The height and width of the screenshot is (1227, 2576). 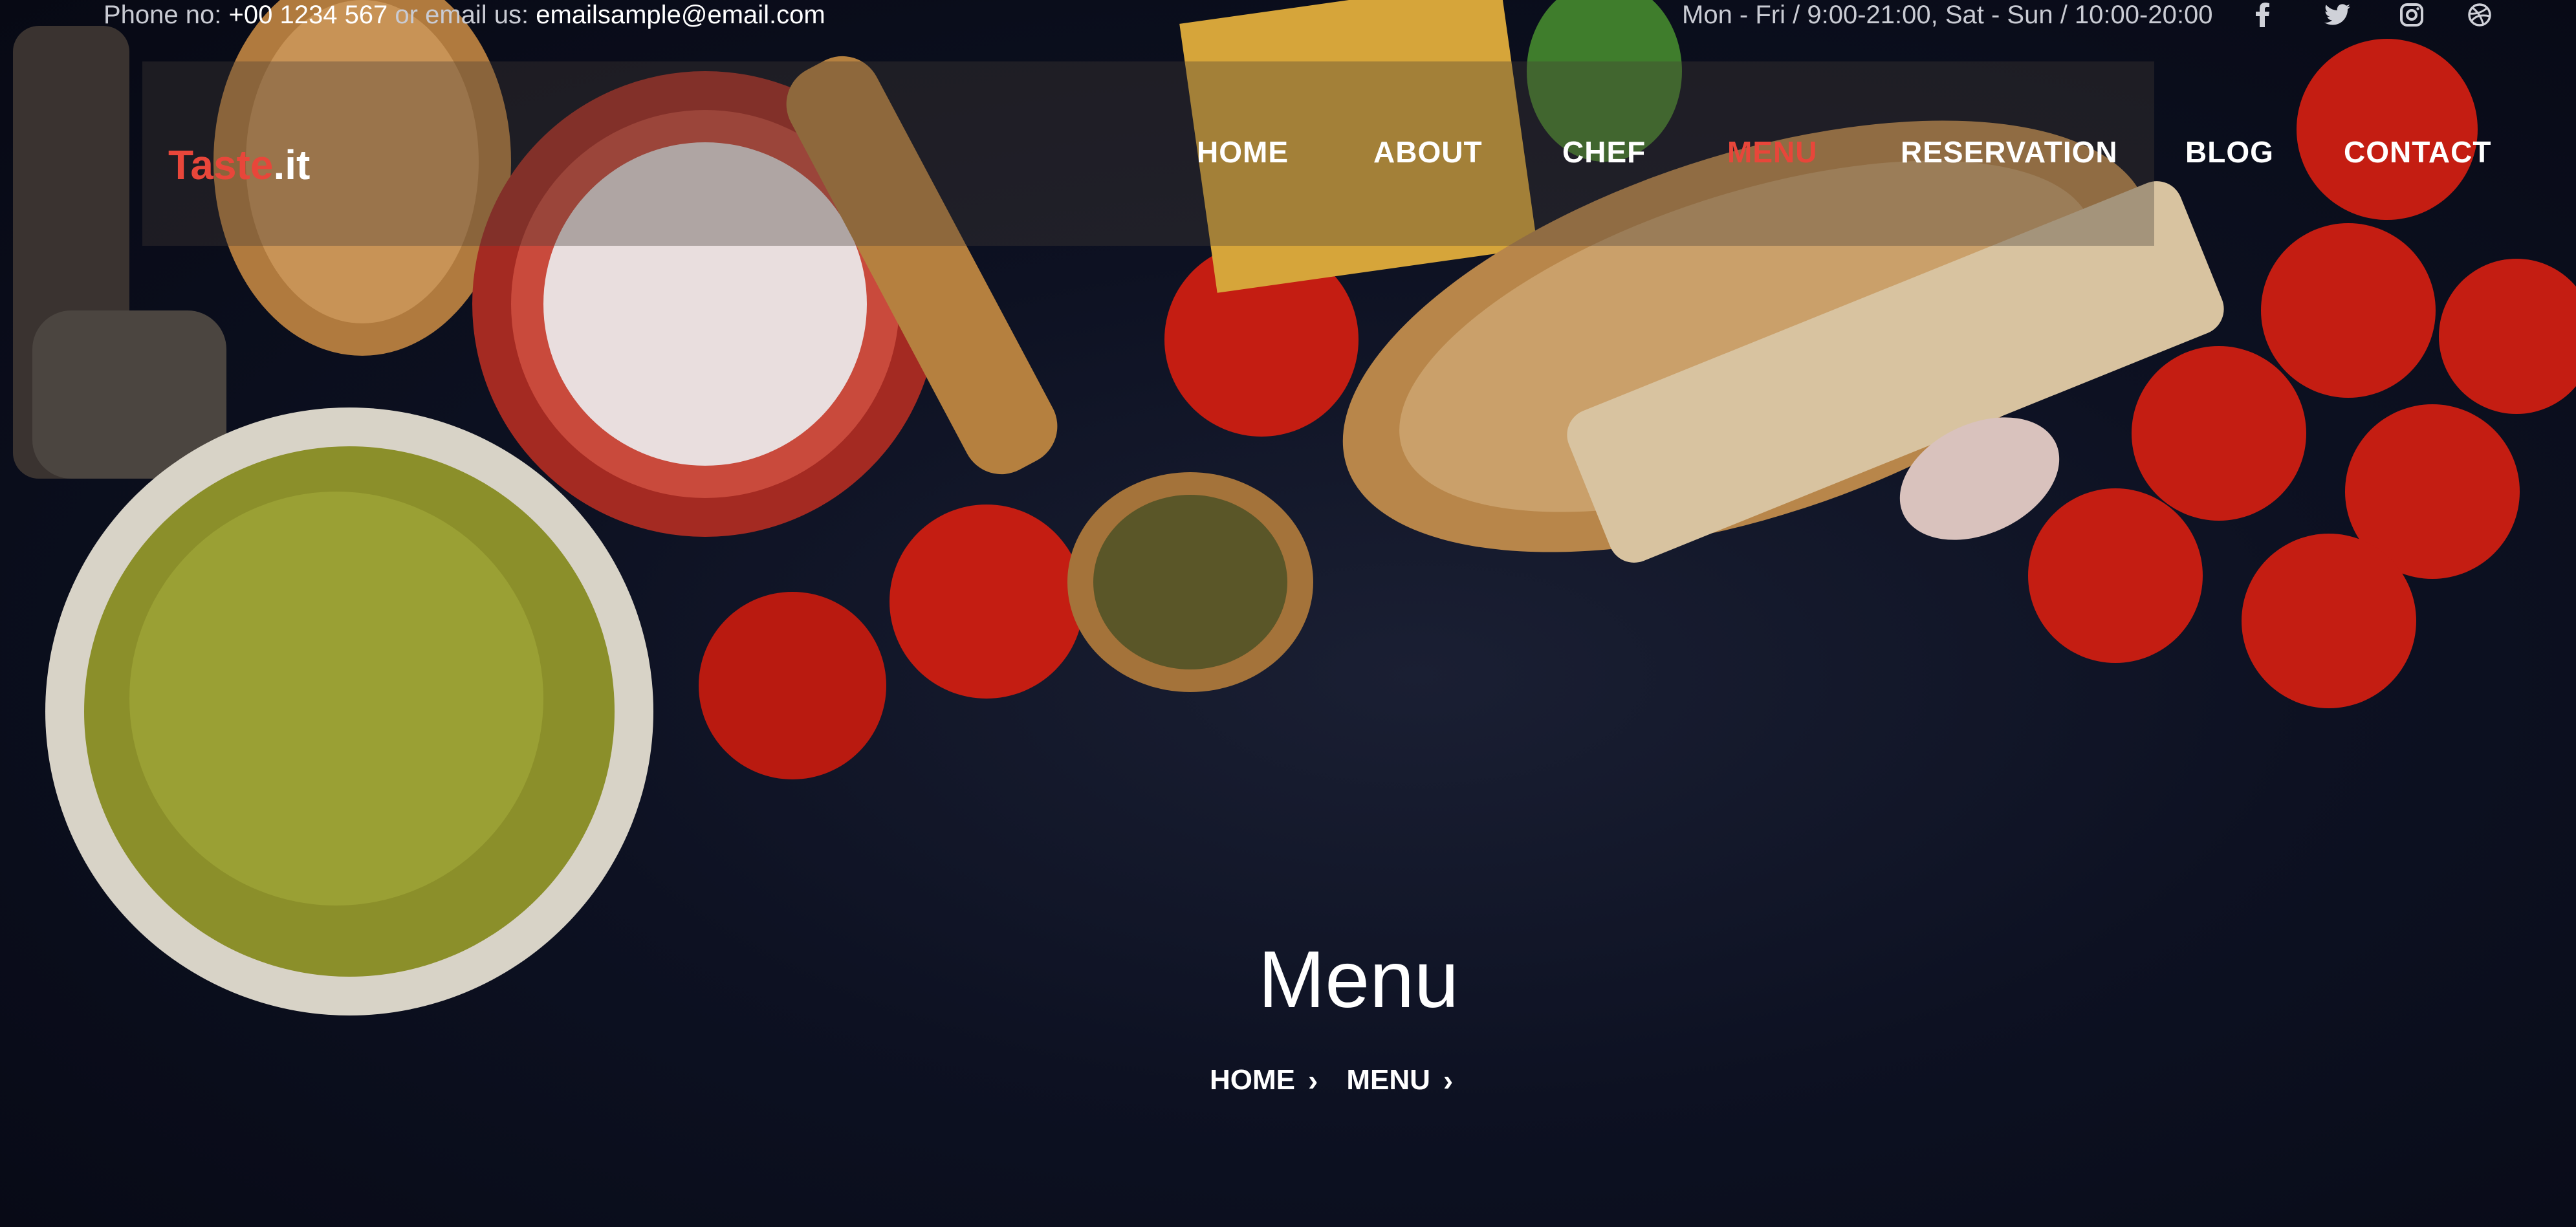 What do you see at coordinates (1252, 1080) in the screenshot?
I see `breadcrumb-home: HOME` at bounding box center [1252, 1080].